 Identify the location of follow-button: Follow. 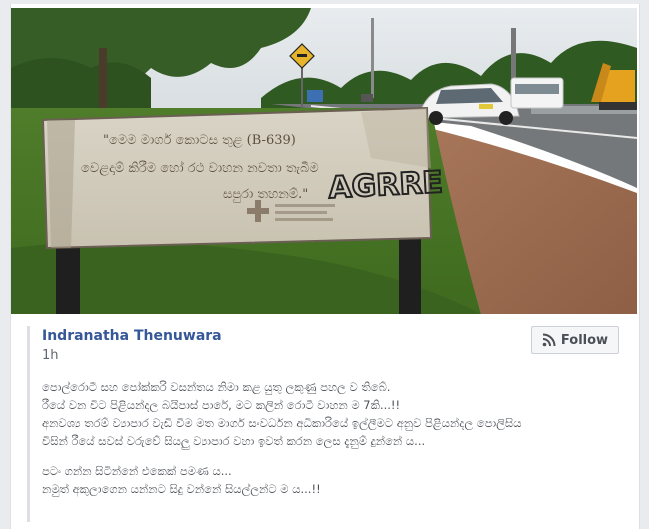
(575, 340).